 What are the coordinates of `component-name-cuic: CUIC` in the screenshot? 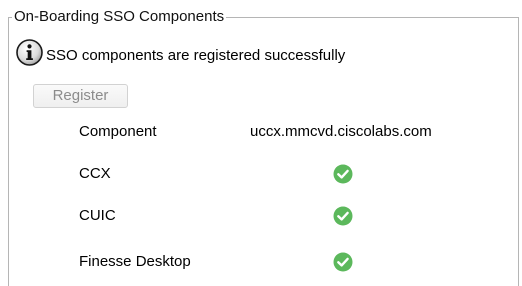 It's located at (97, 215).